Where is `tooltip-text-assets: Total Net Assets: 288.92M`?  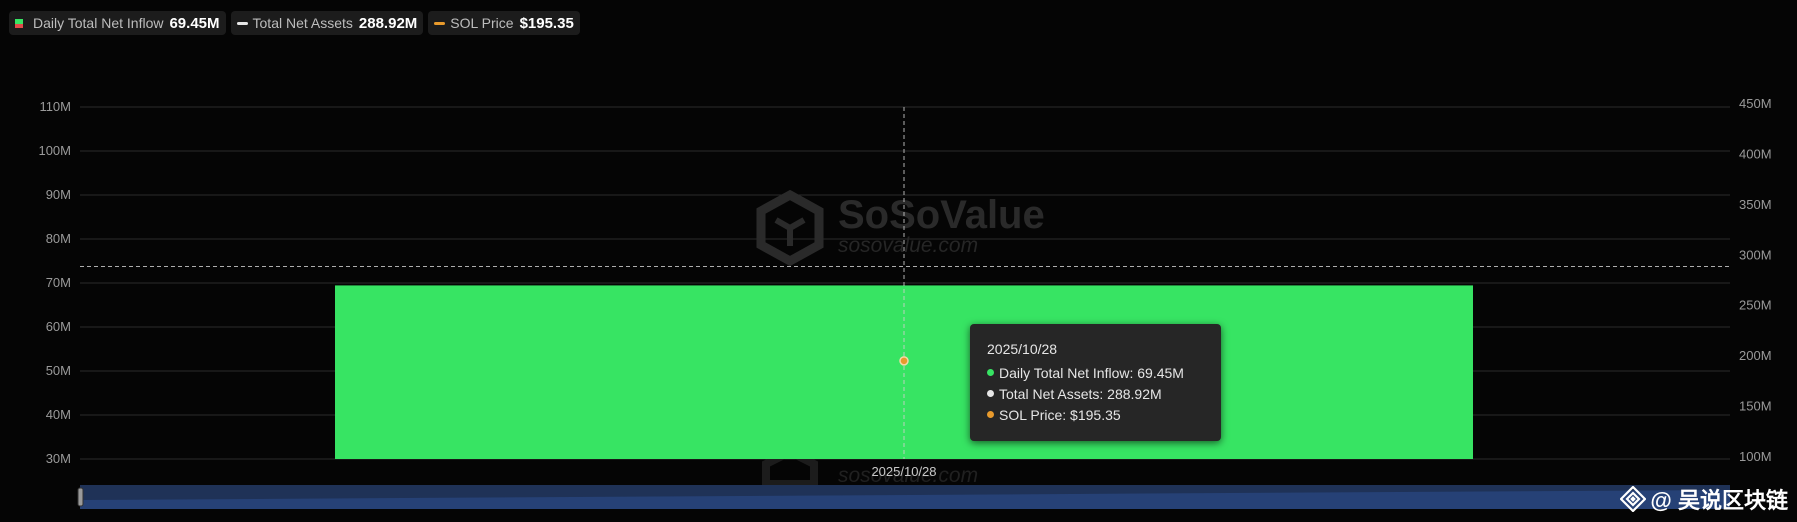
tooltip-text-assets: Total Net Assets: 288.92M is located at coordinates (1080, 393).